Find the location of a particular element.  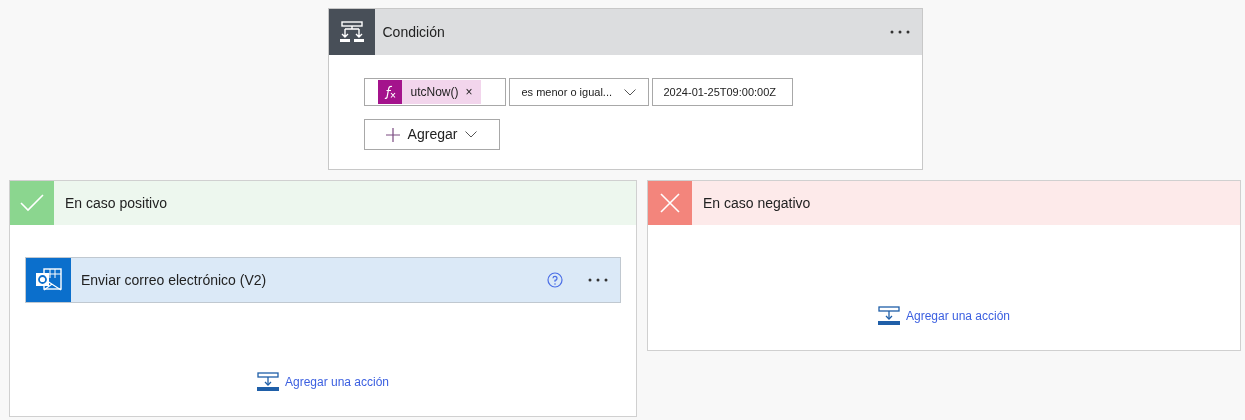

condition-icon is located at coordinates (351, 32).